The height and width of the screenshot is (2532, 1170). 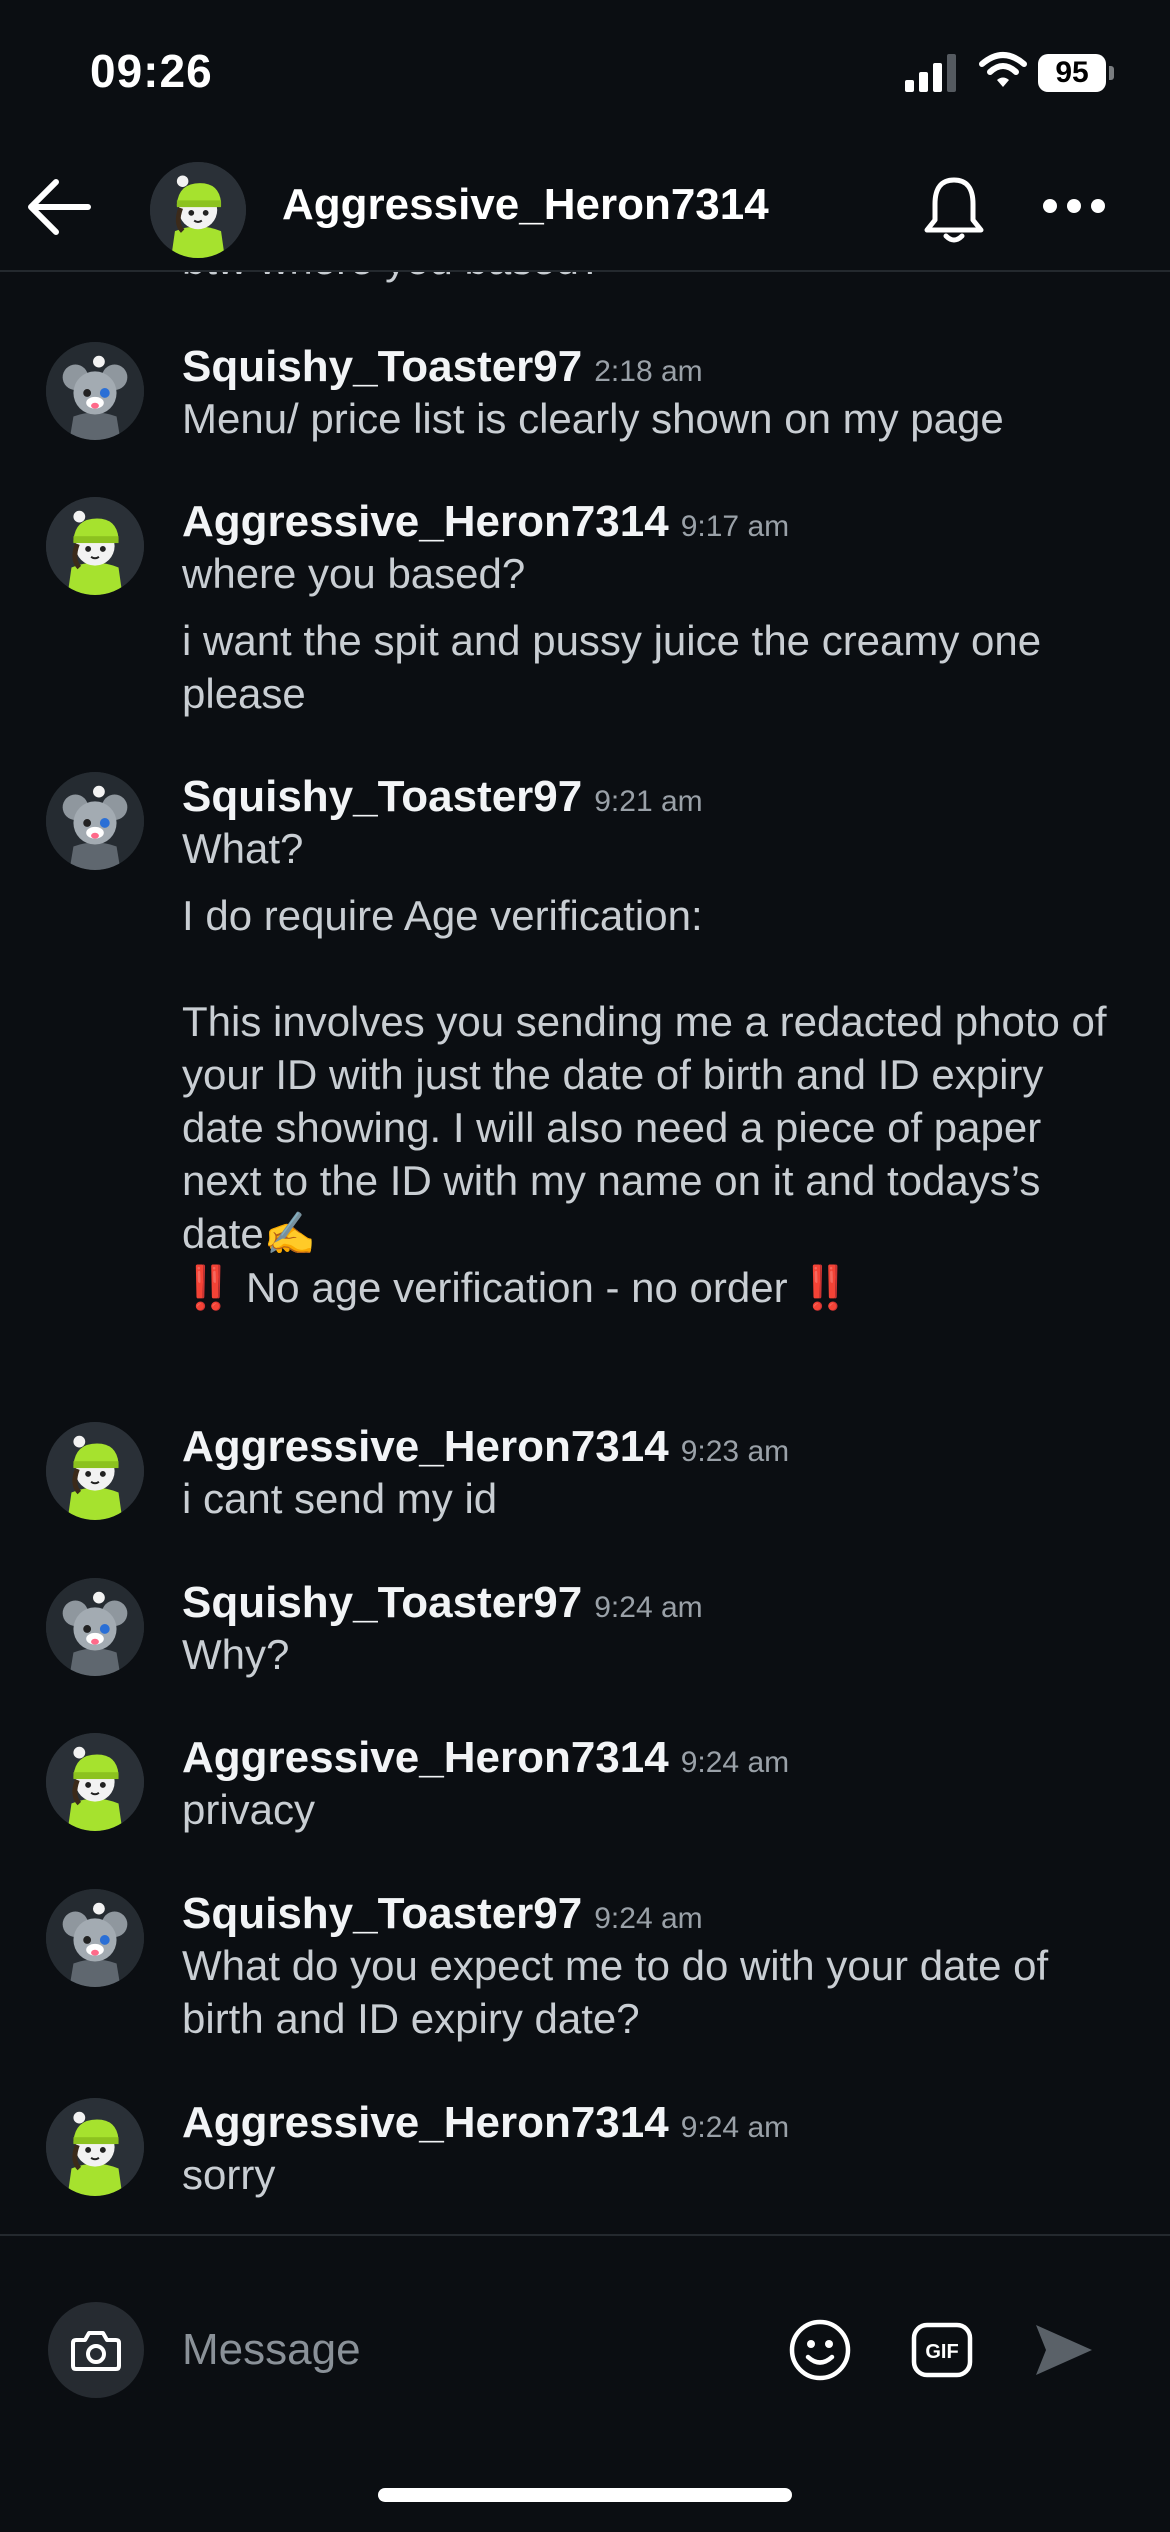 I want to click on more-horizontal-icon, so click(x=1074, y=206).